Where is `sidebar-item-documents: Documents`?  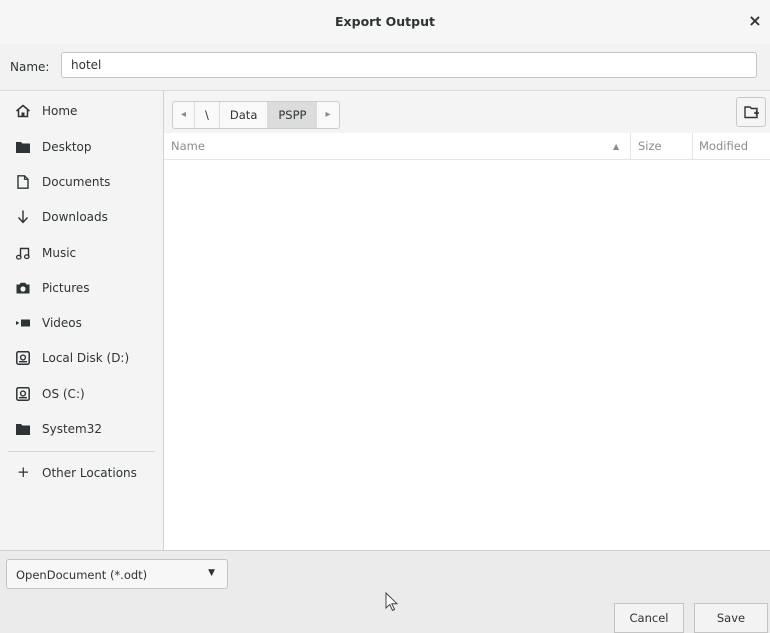
sidebar-item-documents: Documents is located at coordinates (81, 182).